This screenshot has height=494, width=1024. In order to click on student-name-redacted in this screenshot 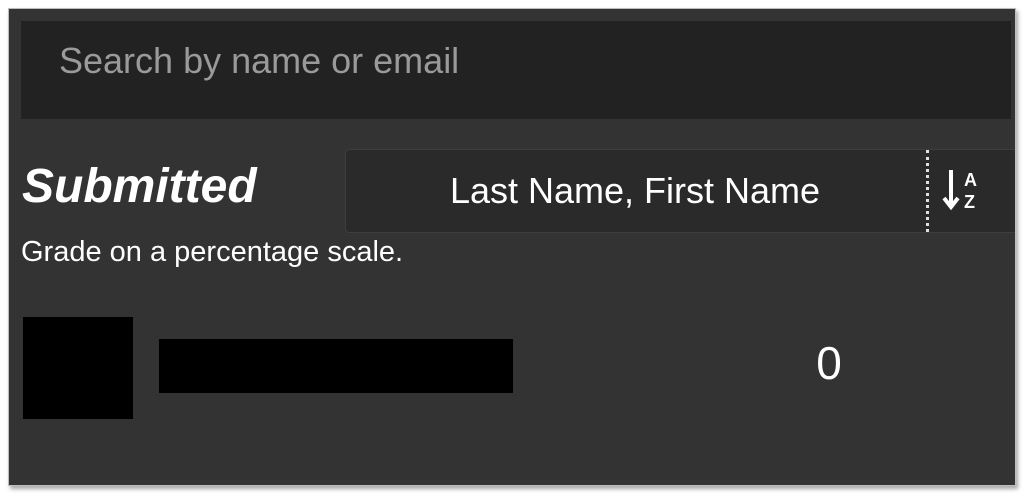, I will do `click(336, 366)`.